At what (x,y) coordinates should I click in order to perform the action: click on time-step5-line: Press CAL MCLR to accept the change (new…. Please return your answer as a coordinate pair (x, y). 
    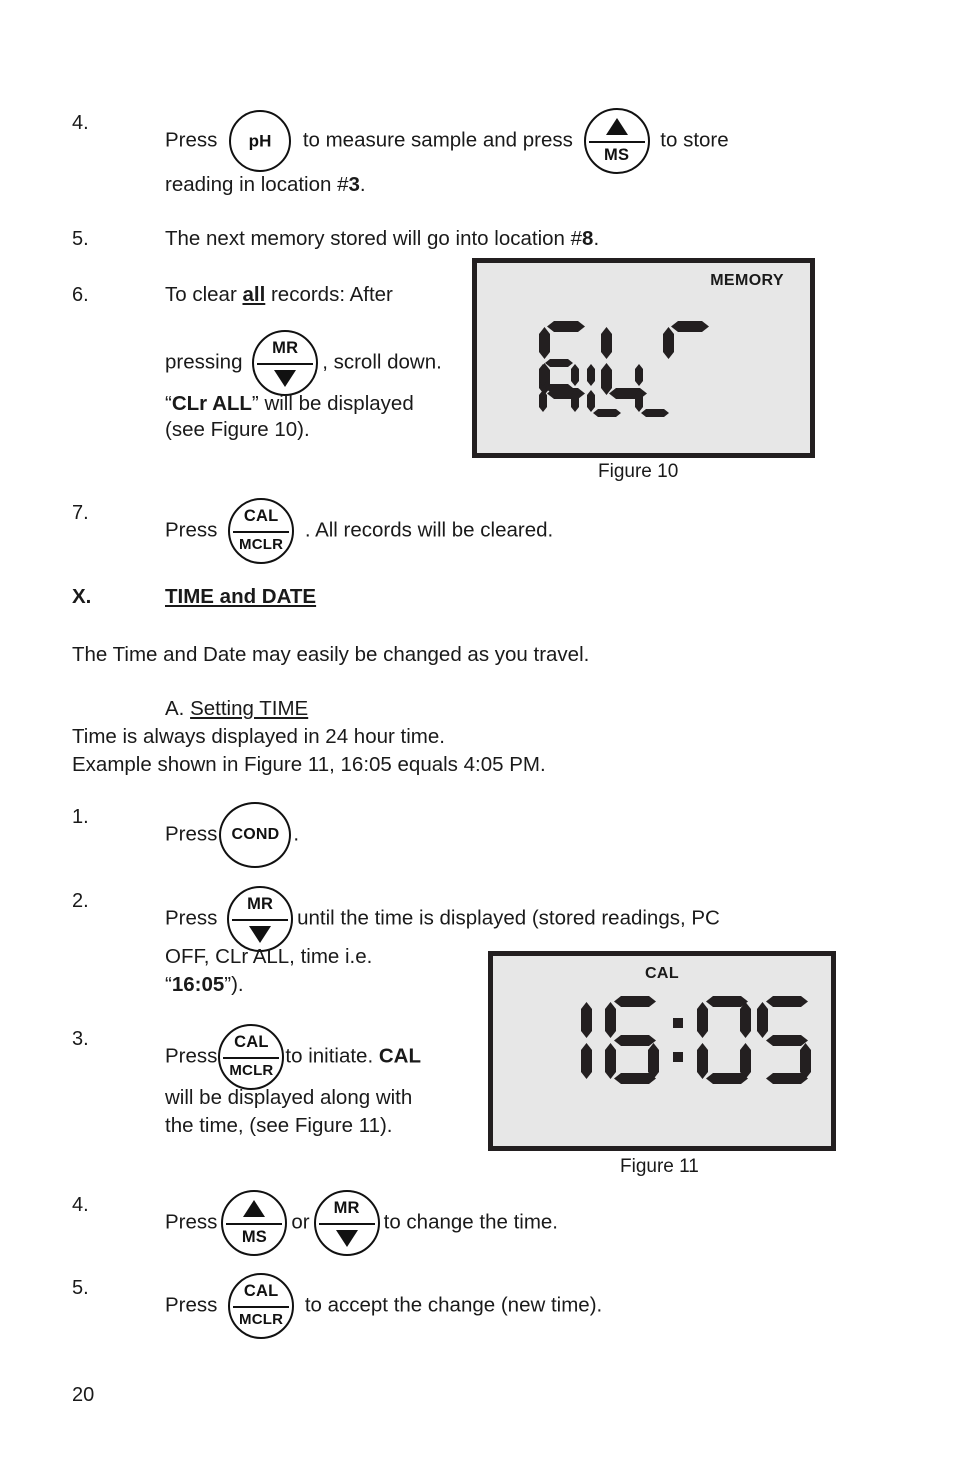
    Looking at the image, I should click on (383, 1306).